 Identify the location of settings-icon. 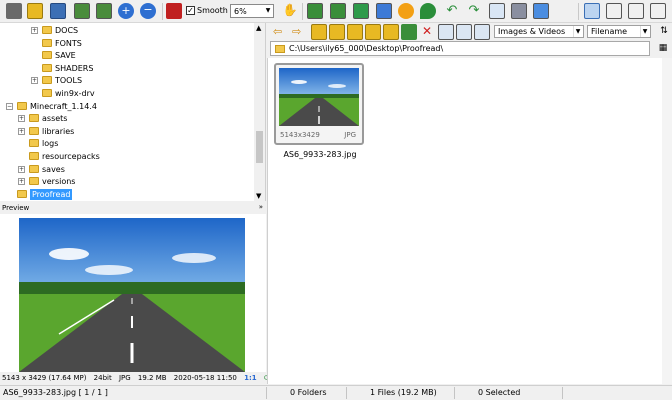
(541, 11).